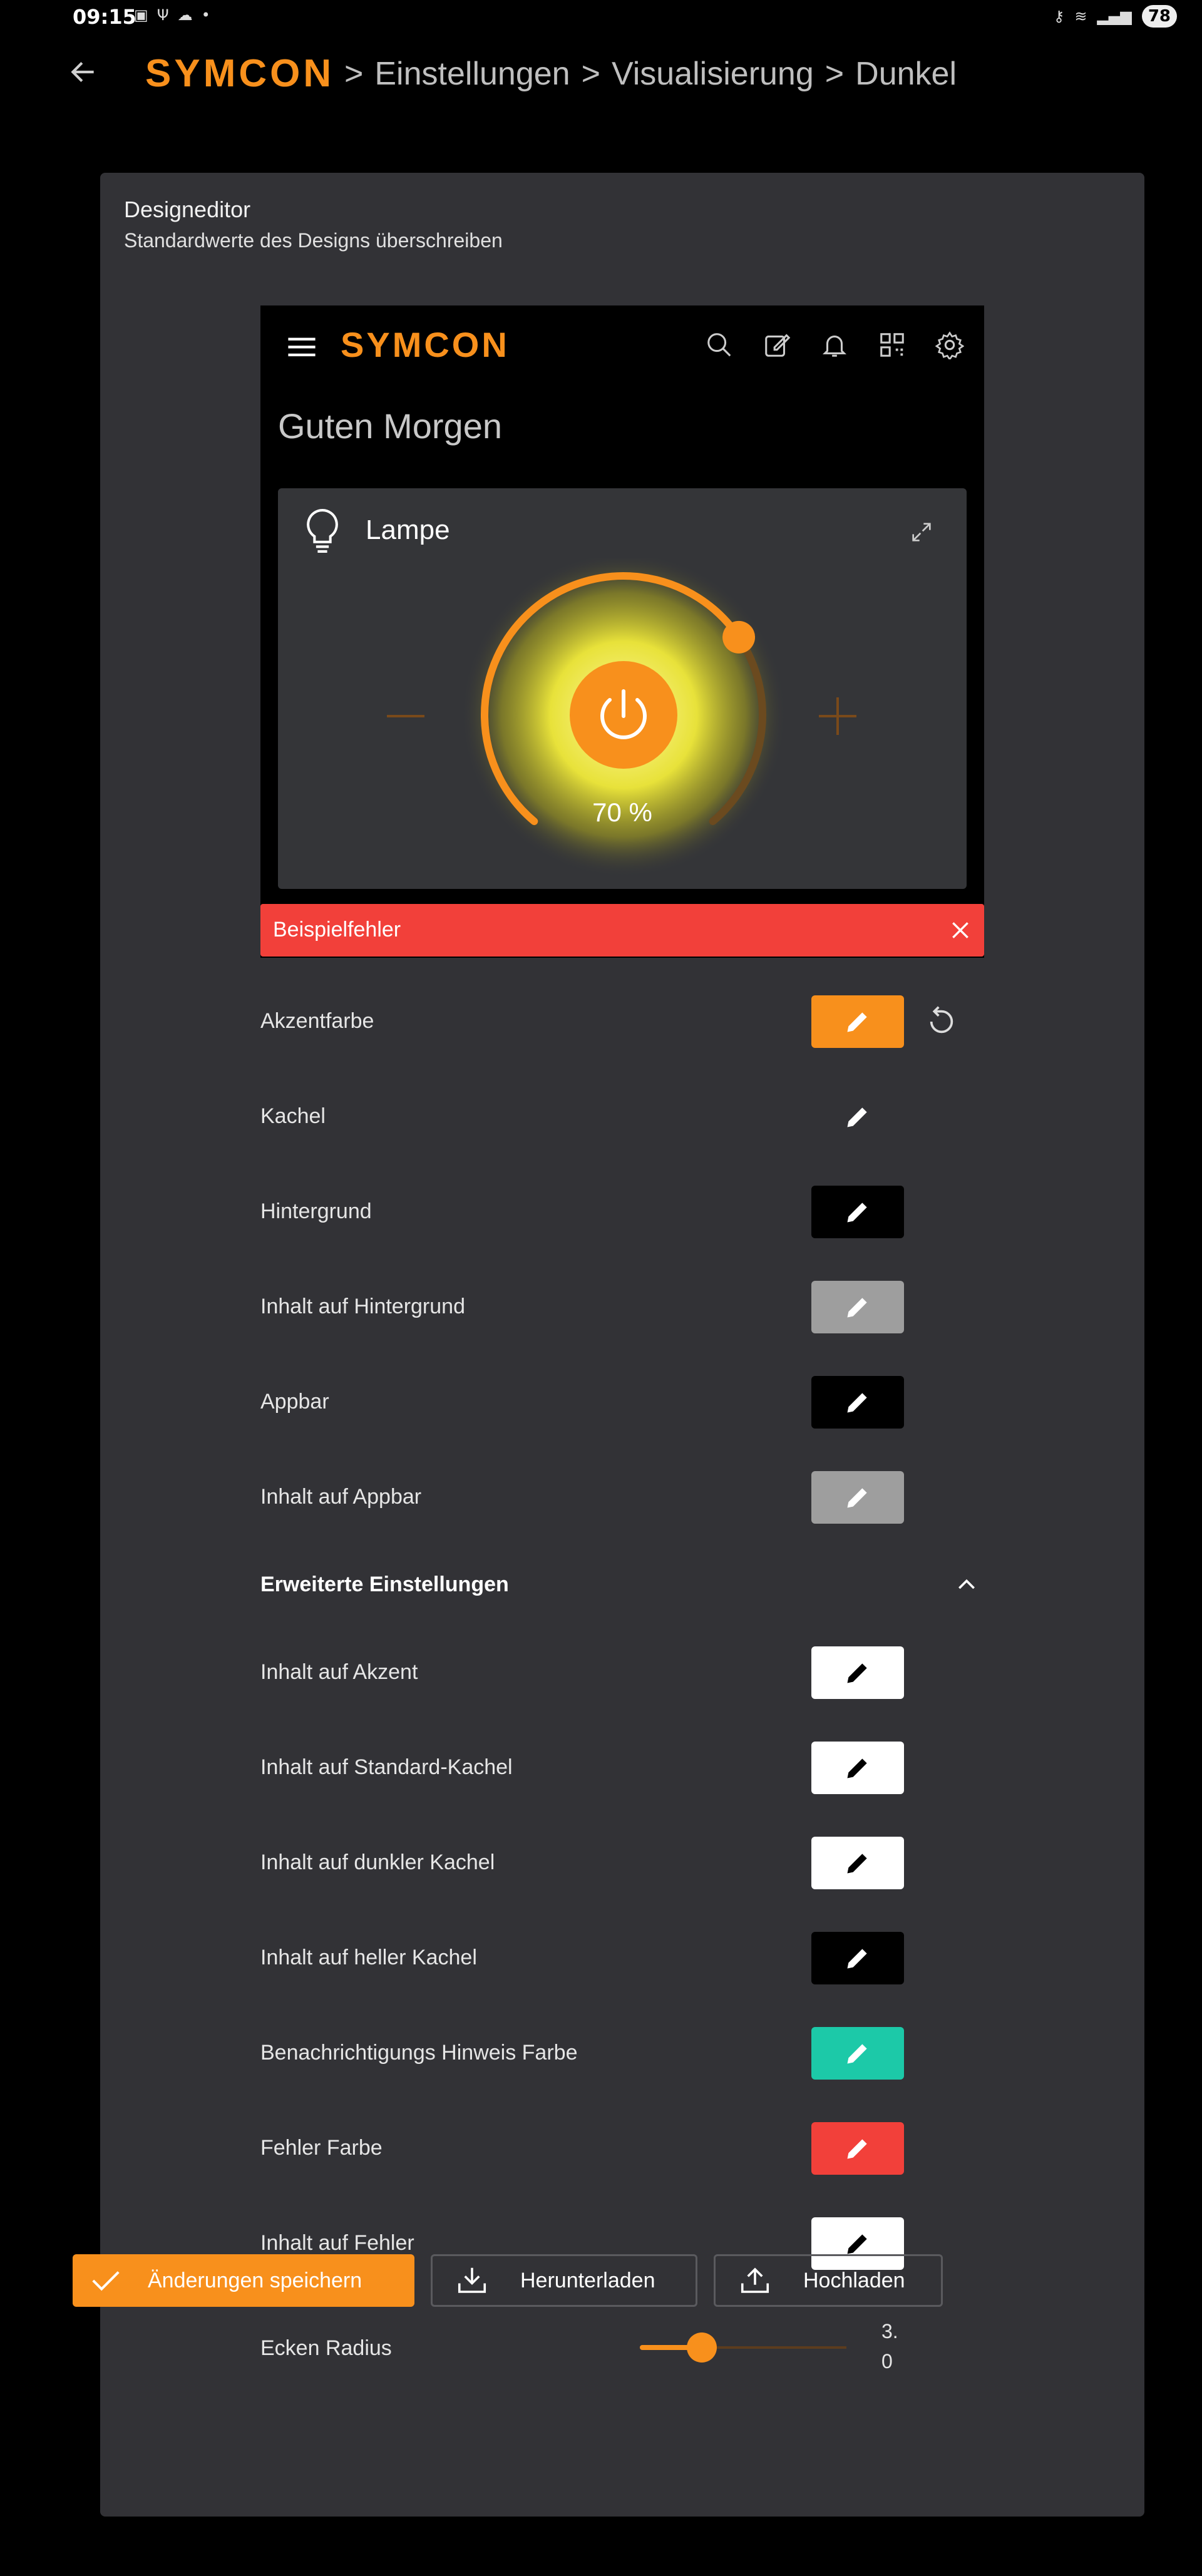 Image resolution: width=1202 pixels, height=2576 pixels. What do you see at coordinates (739, 637) in the screenshot?
I see `dial-thumb` at bounding box center [739, 637].